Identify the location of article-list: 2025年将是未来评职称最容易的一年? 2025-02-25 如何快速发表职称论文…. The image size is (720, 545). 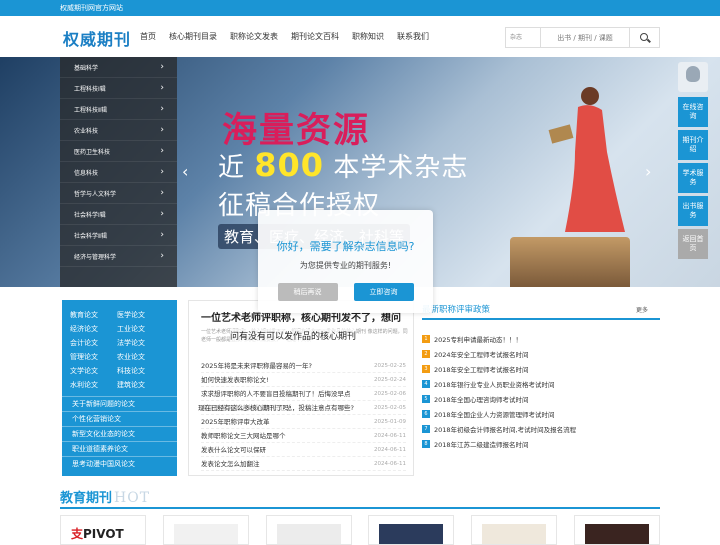
(303, 415).